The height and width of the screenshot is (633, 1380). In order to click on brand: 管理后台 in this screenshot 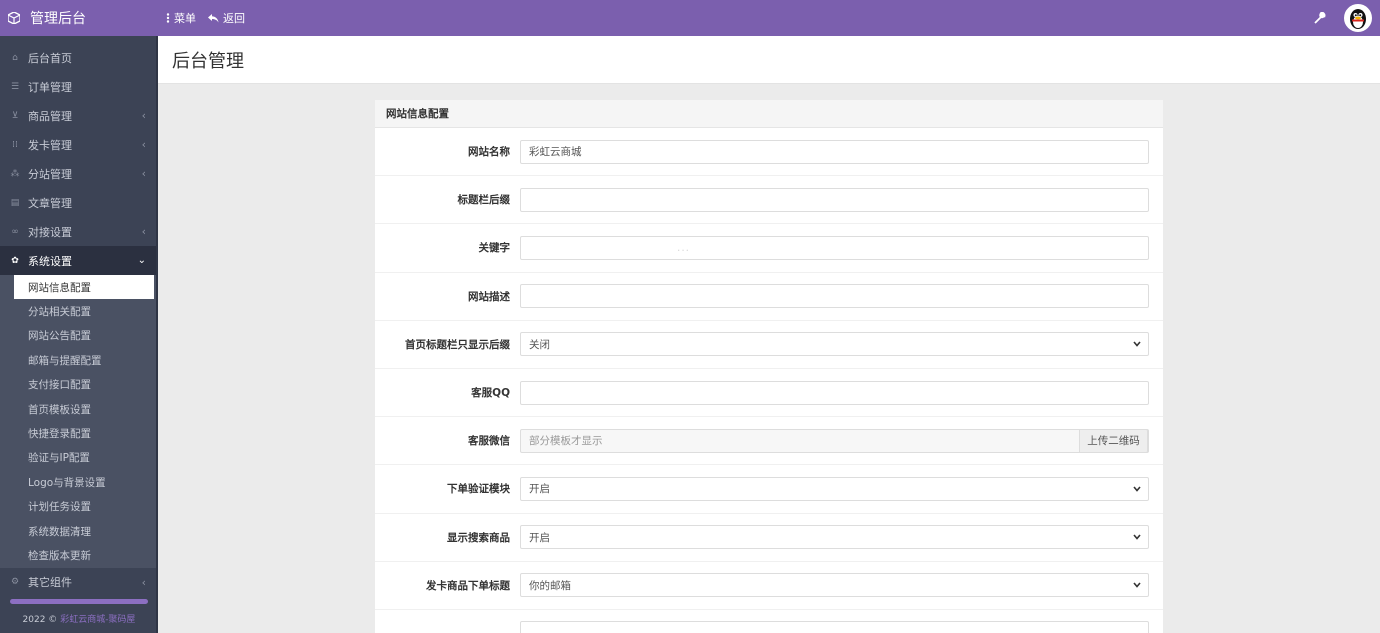, I will do `click(79, 18)`.